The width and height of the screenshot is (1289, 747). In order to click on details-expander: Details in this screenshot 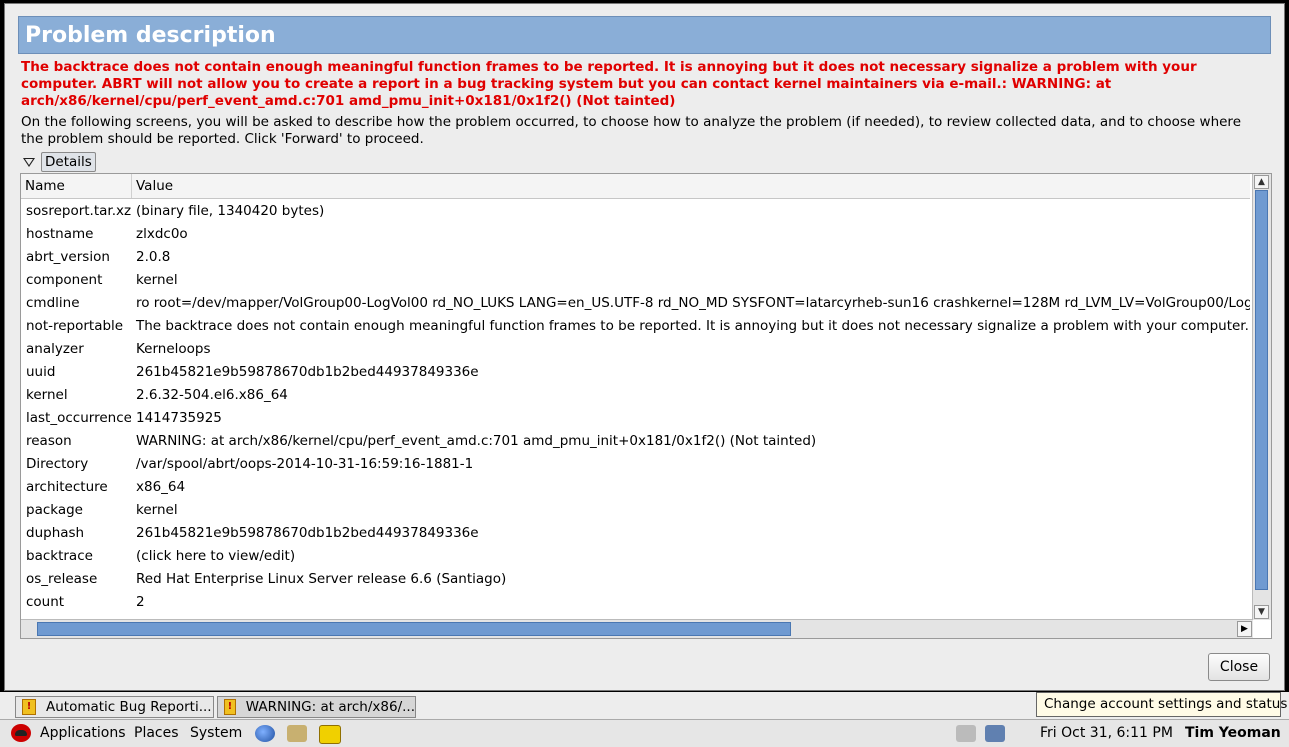, I will do `click(59, 162)`.